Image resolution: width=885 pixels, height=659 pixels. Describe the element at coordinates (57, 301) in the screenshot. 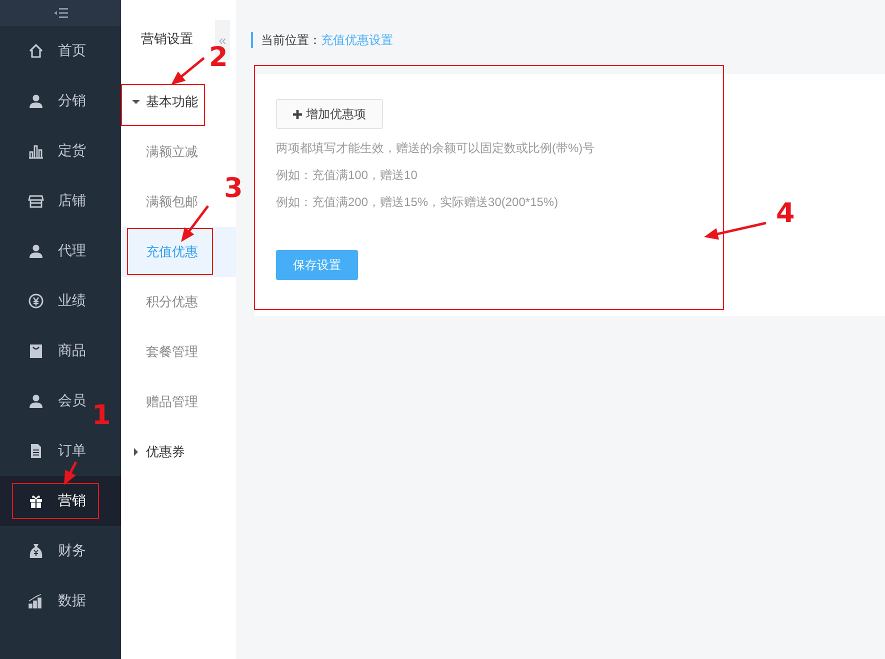

I see `nav-item: 业绩` at that location.